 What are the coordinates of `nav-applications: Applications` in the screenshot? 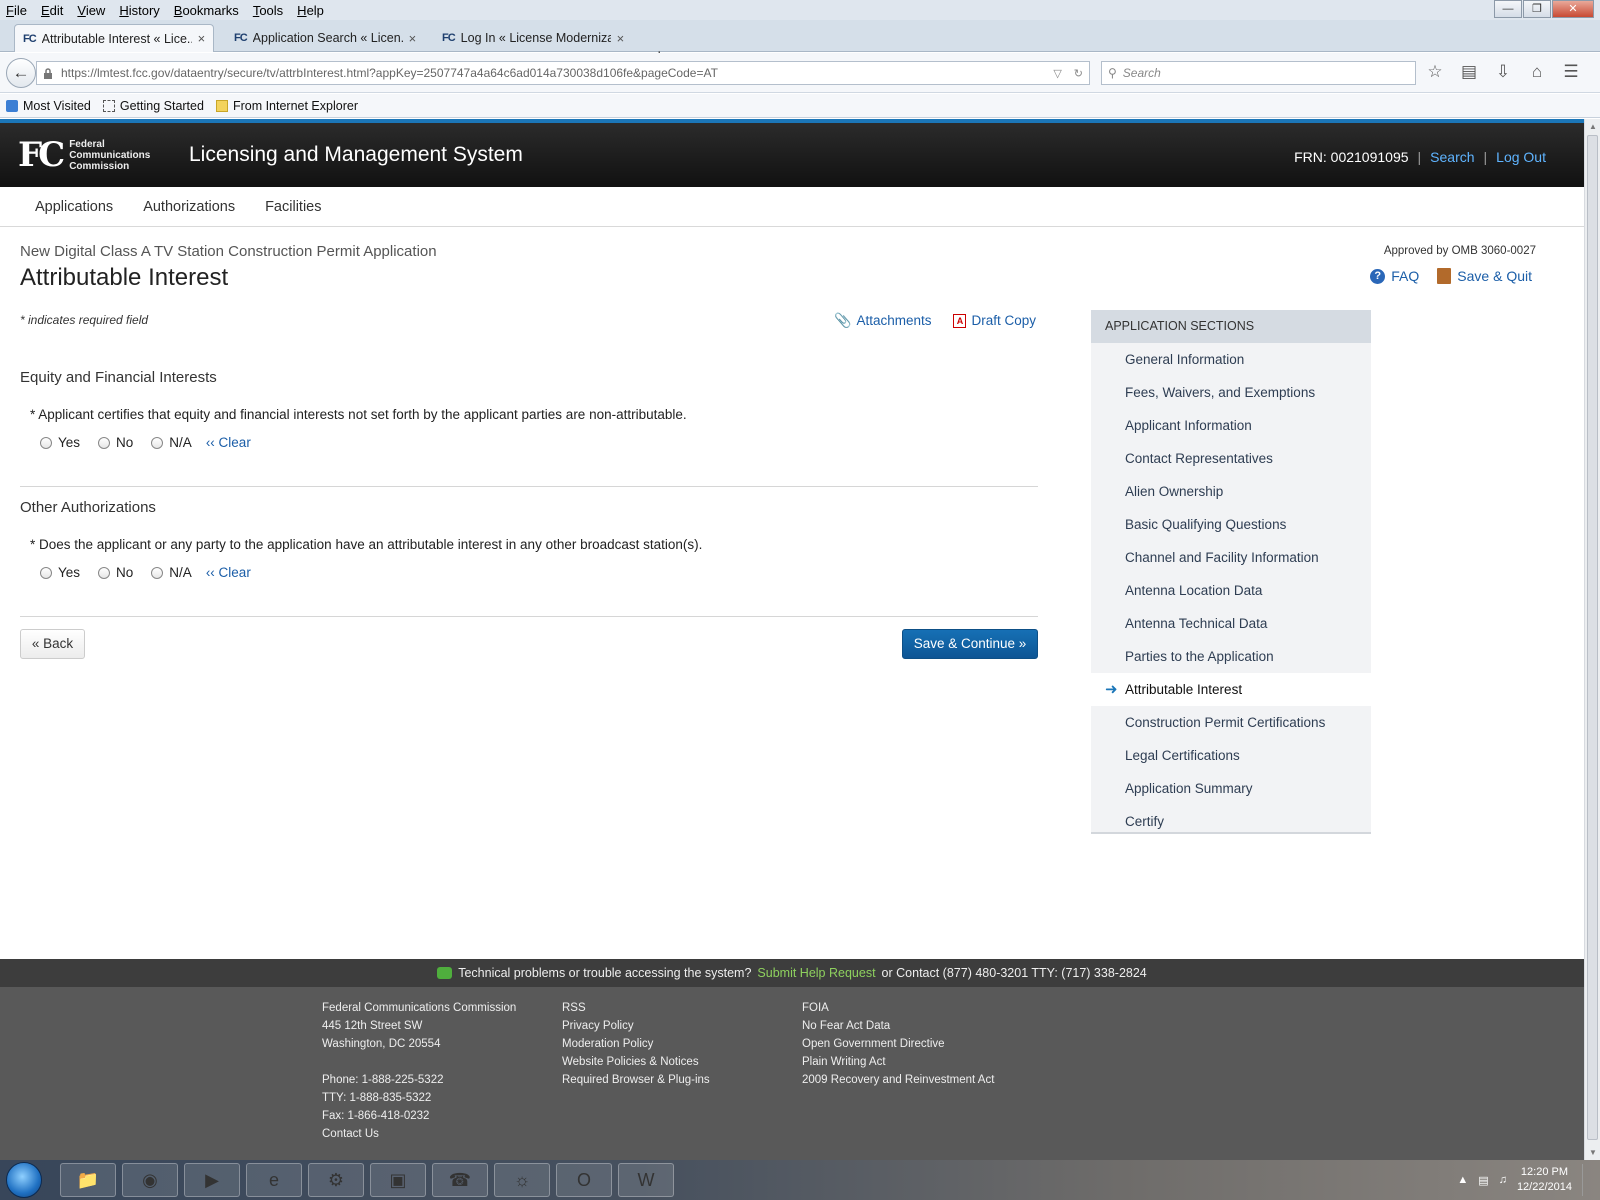 It's located at (74, 207).